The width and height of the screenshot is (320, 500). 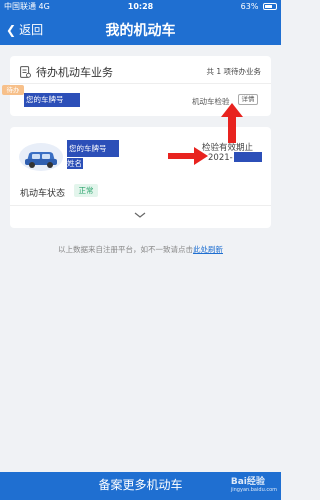 I want to click on pending-header: 待办机动车业务, so click(x=66, y=72).